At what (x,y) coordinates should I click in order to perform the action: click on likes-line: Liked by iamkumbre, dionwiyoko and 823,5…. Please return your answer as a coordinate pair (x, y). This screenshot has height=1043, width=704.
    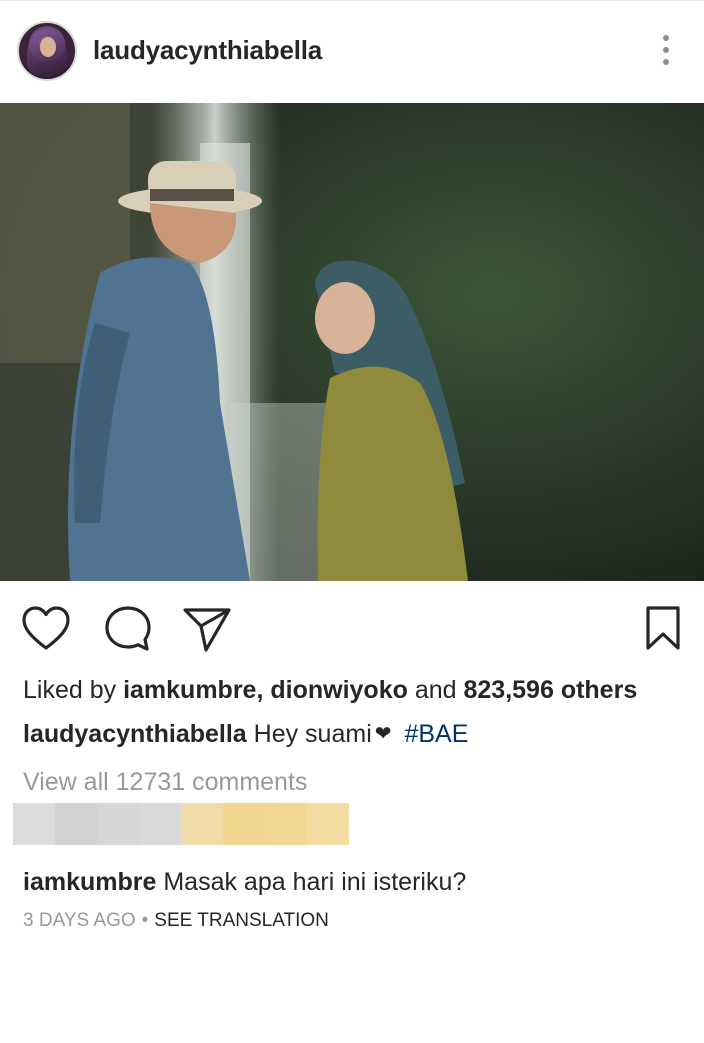
    Looking at the image, I should click on (330, 690).